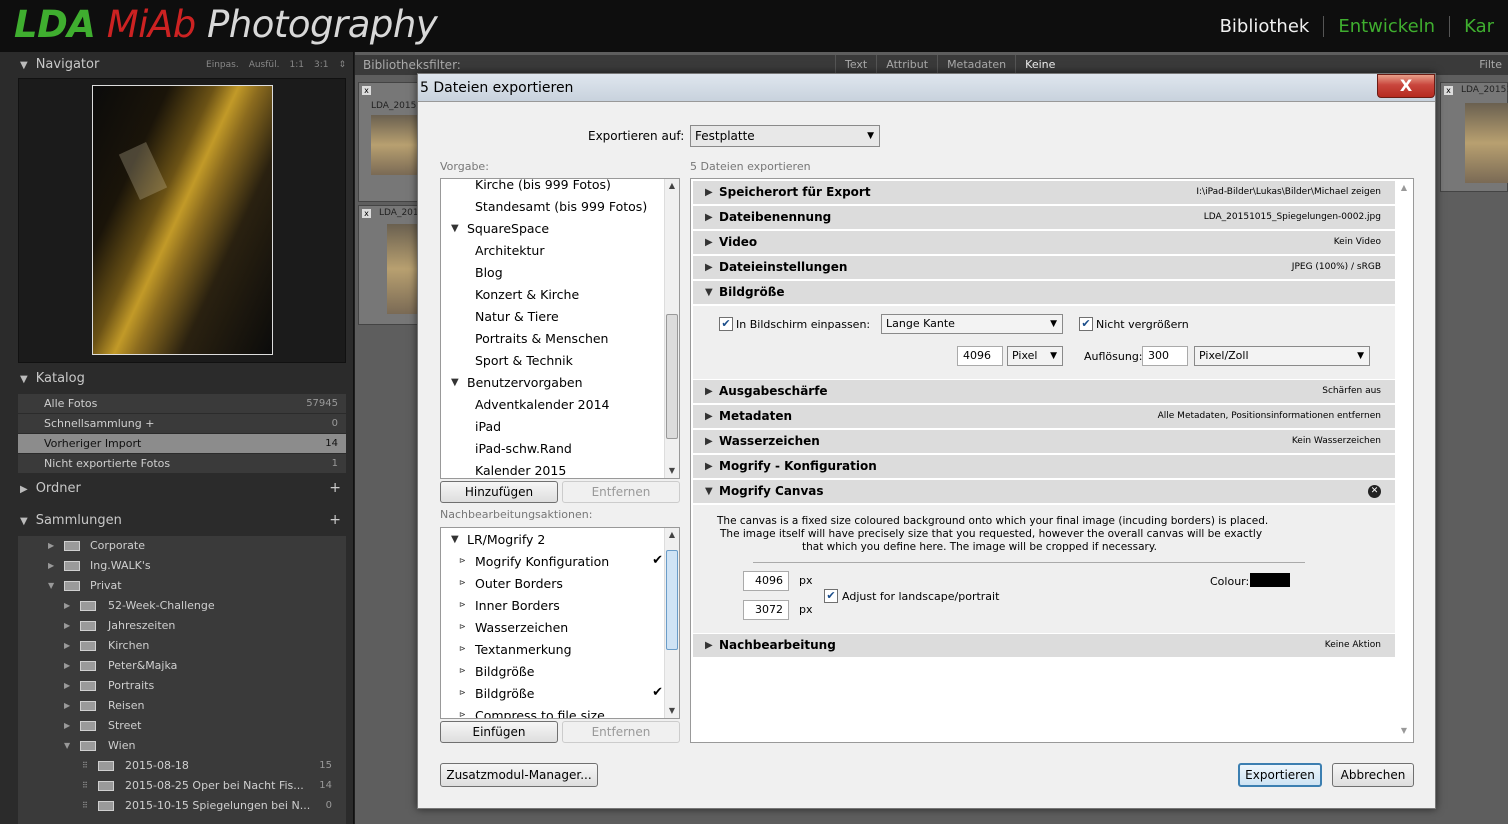  I want to click on cancel-button: Abbrechen, so click(1373, 775).